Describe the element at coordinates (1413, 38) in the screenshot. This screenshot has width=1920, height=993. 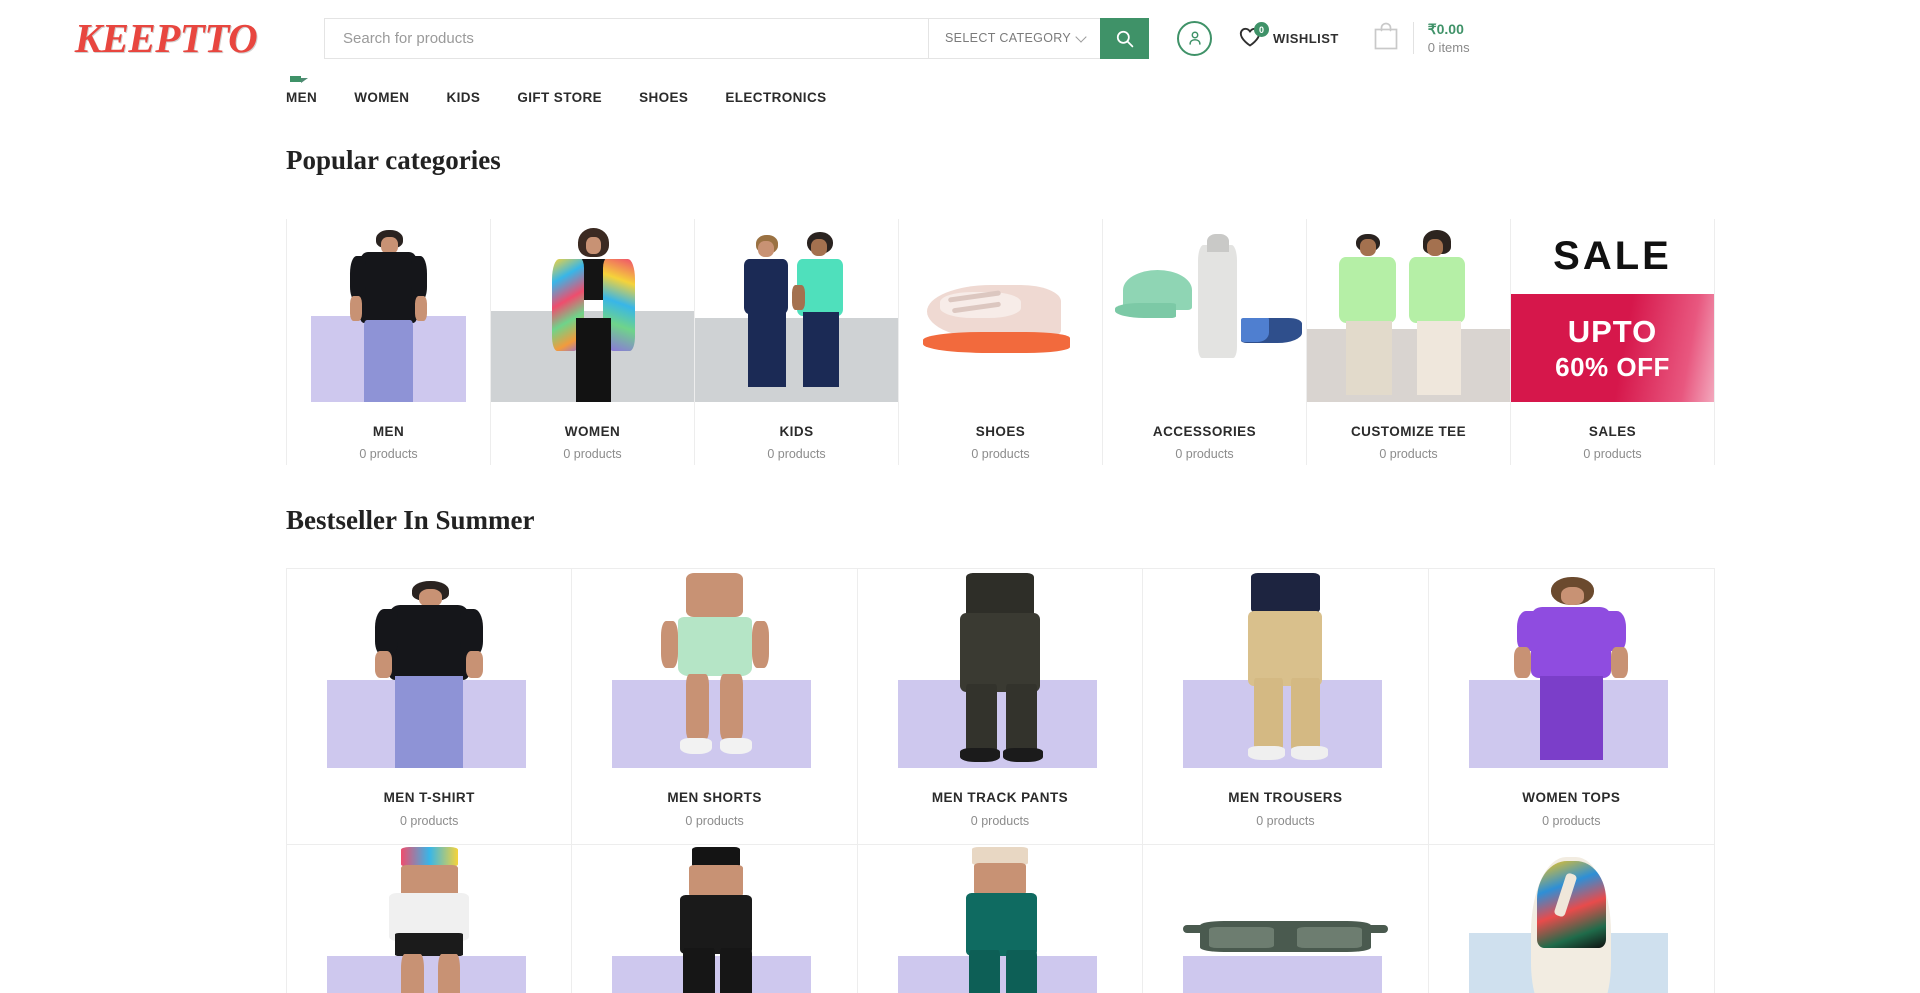
I see `cart-divider` at that location.